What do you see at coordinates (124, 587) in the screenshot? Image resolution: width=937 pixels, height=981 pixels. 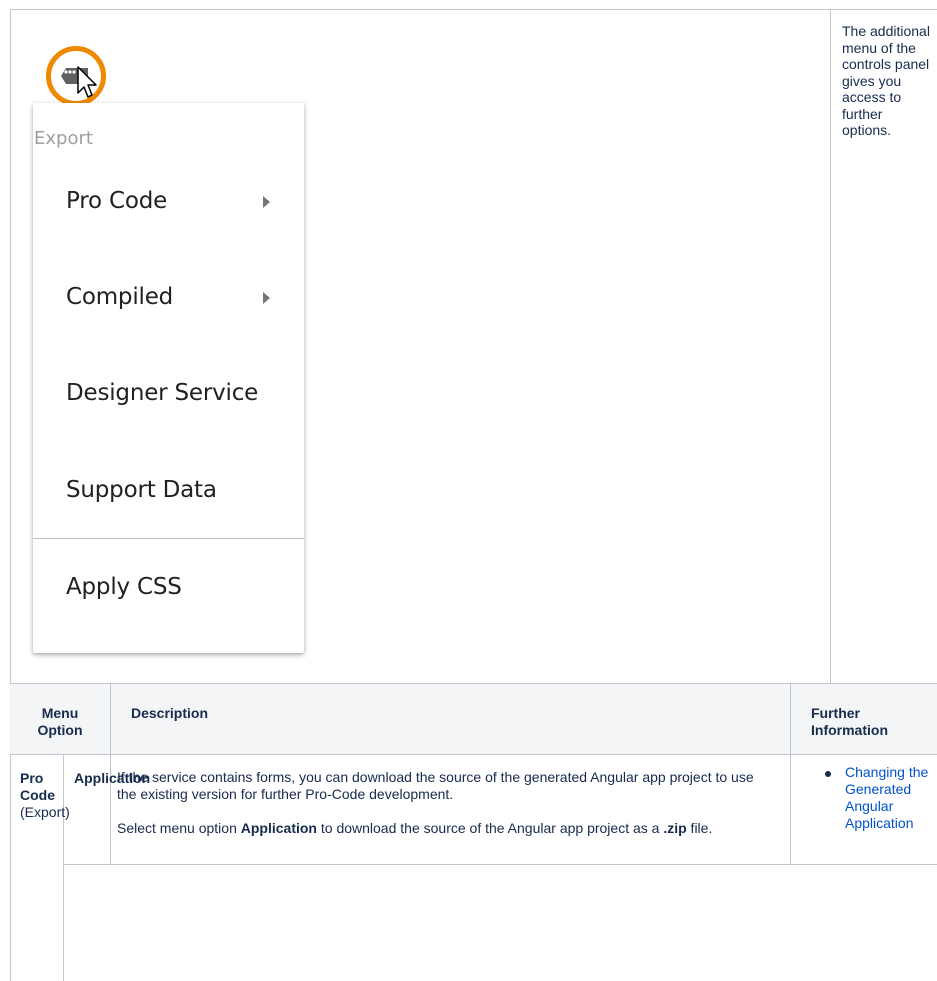 I see `menu-item-apply-css: Apply CSS` at bounding box center [124, 587].